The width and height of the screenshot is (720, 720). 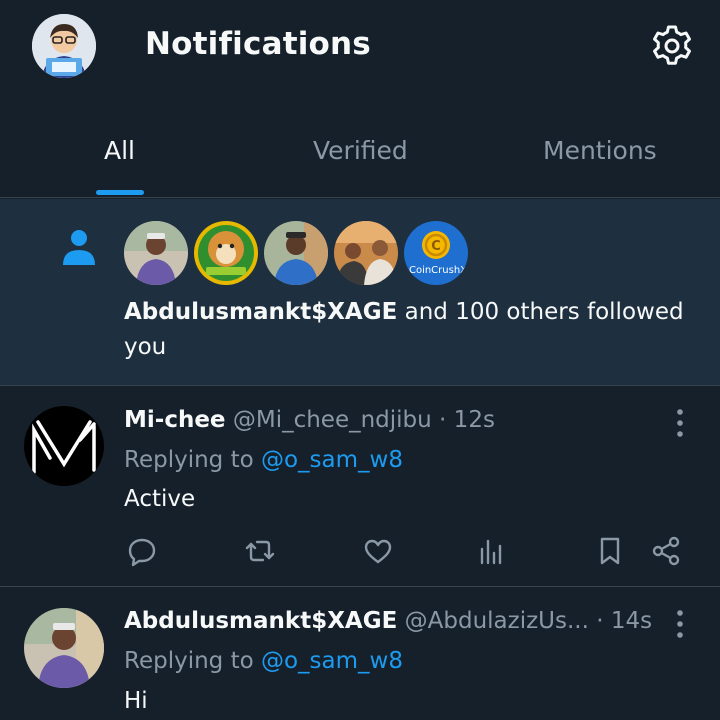 What do you see at coordinates (438, 270) in the screenshot?
I see `svg-text: CoinCrushX` at bounding box center [438, 270].